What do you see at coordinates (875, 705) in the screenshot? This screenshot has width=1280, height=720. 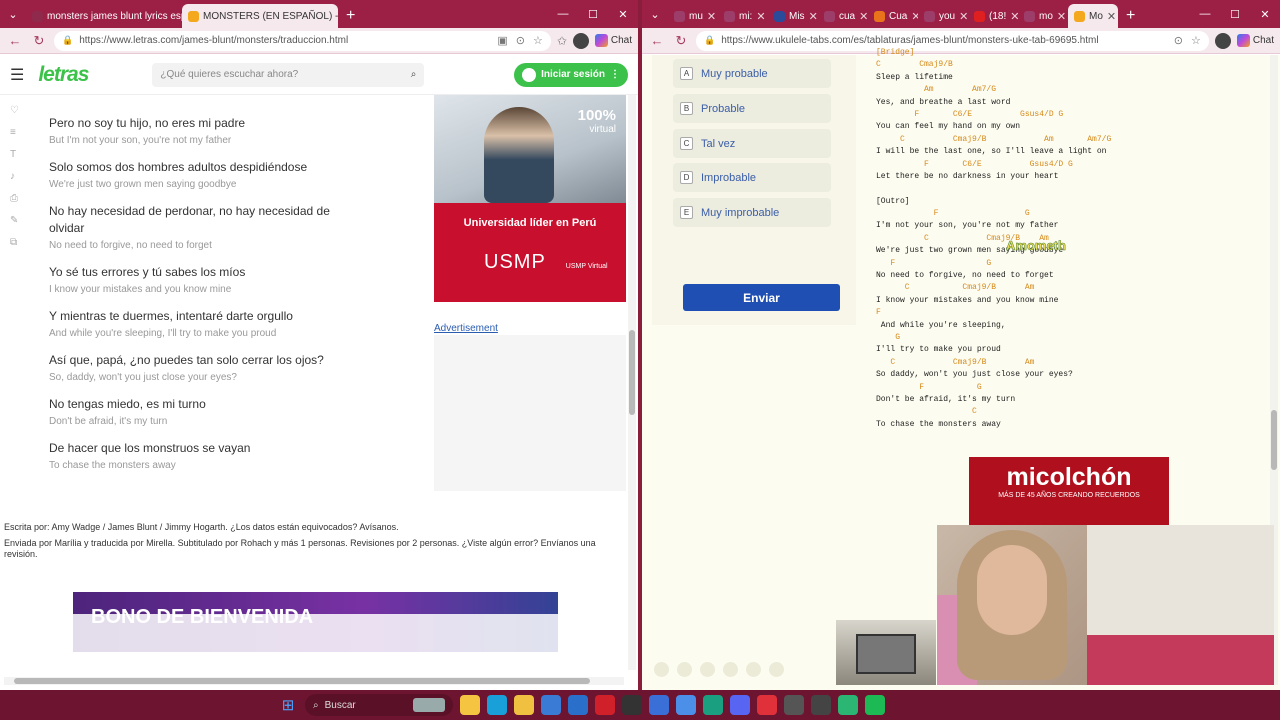 I see `spotify-icon` at bounding box center [875, 705].